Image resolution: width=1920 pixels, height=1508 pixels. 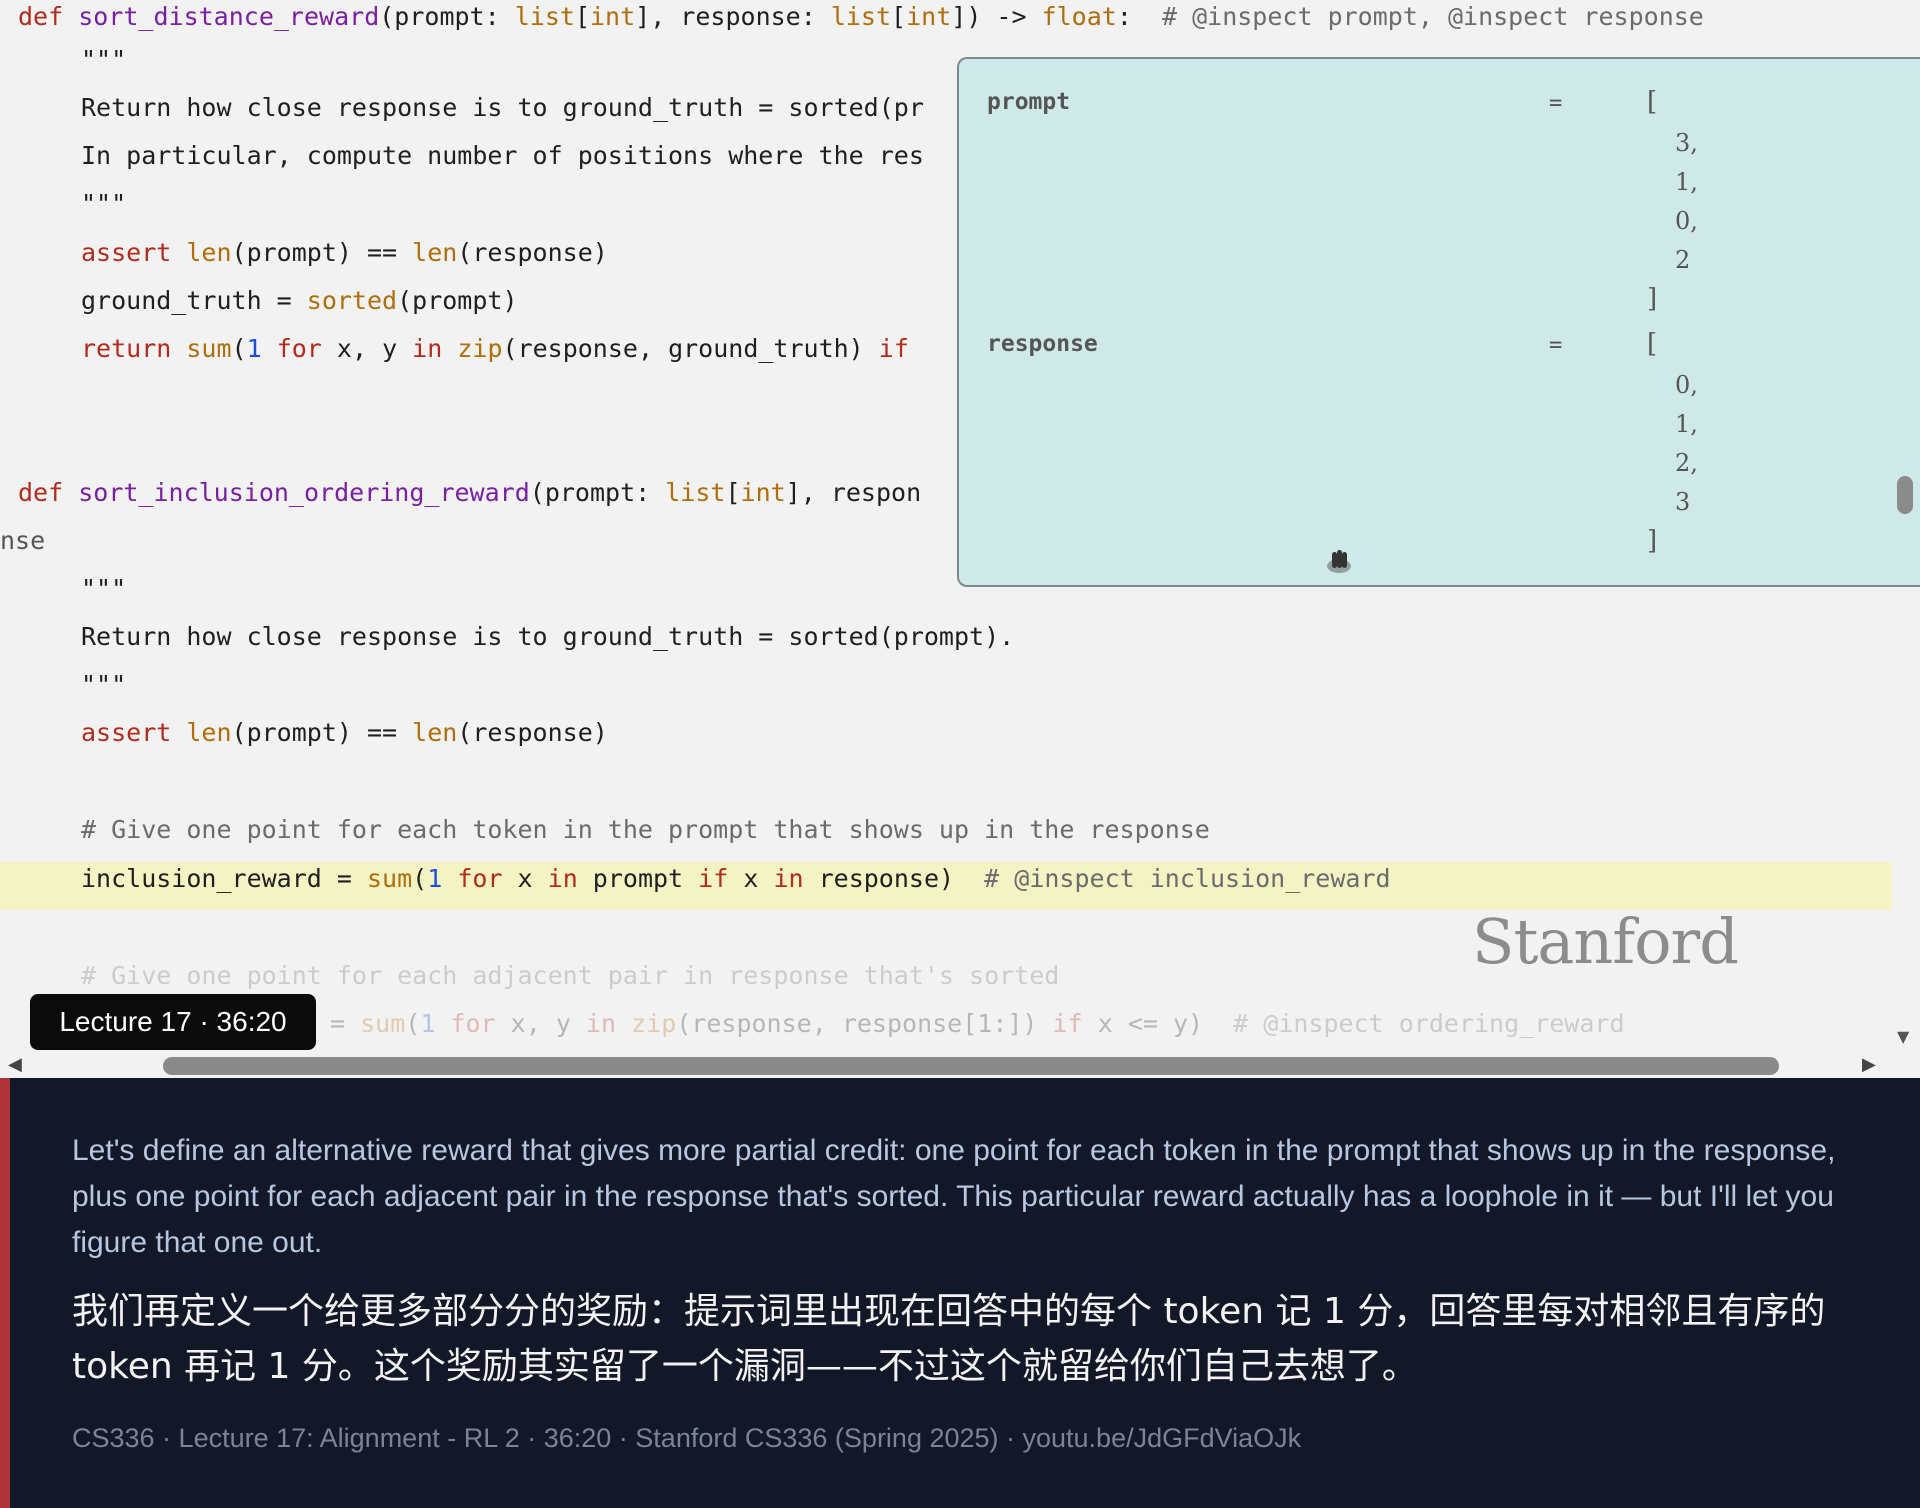 What do you see at coordinates (1905, 495) in the screenshot?
I see `vertical-scrollbar-thumb` at bounding box center [1905, 495].